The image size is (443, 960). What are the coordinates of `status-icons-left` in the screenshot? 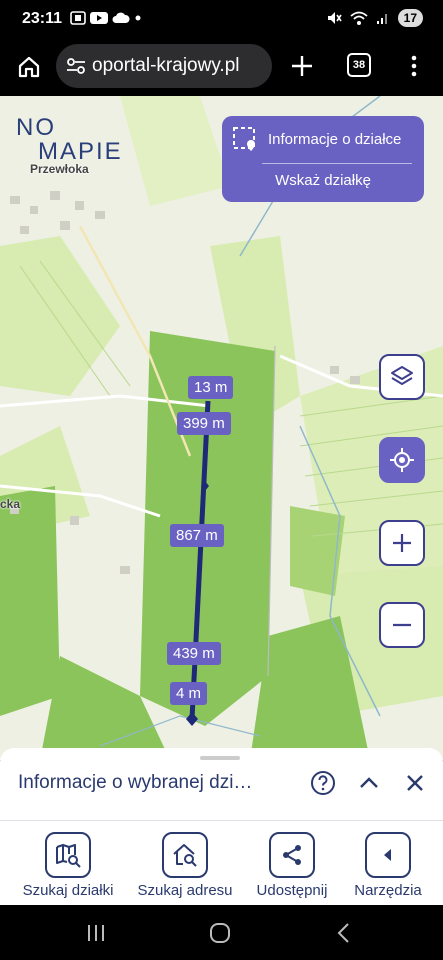 It's located at (106, 18).